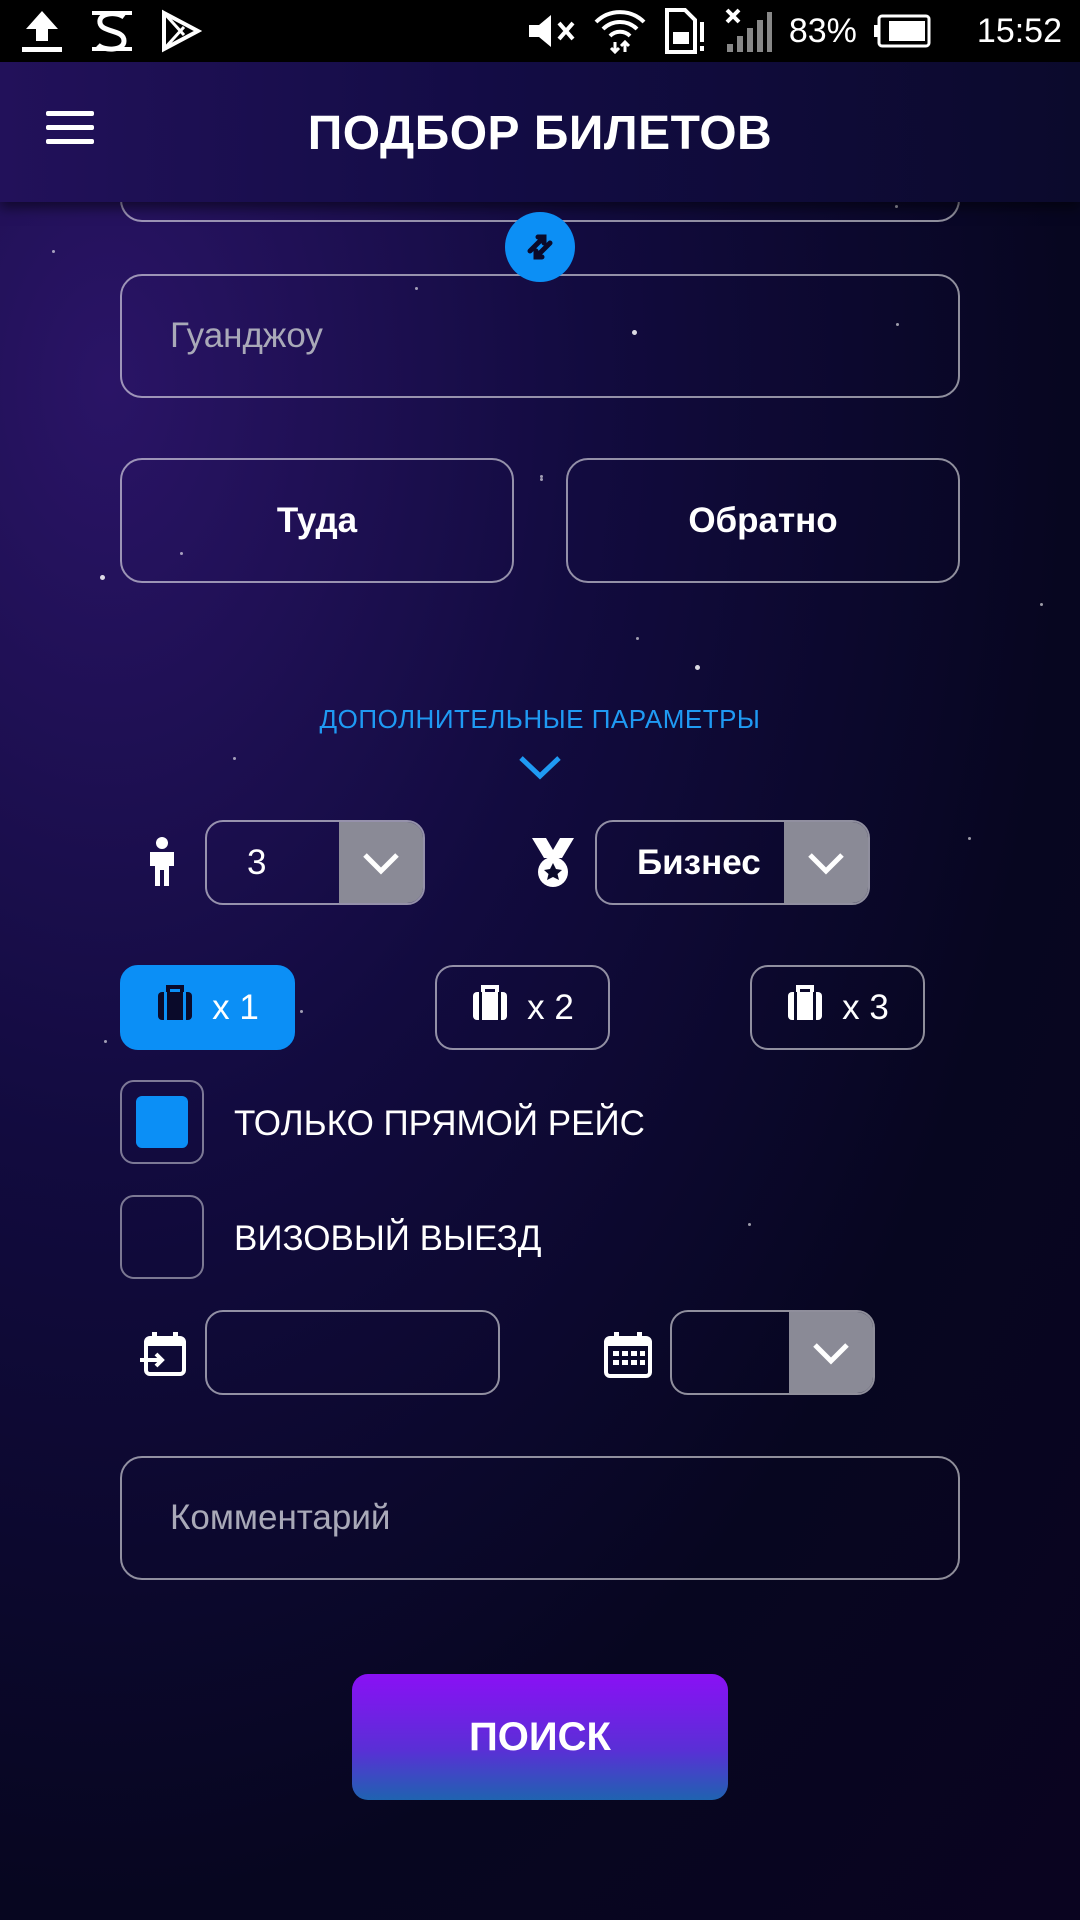 Image resolution: width=1080 pixels, height=1920 pixels. I want to click on baggage-option-3: x 3, so click(837, 1007).